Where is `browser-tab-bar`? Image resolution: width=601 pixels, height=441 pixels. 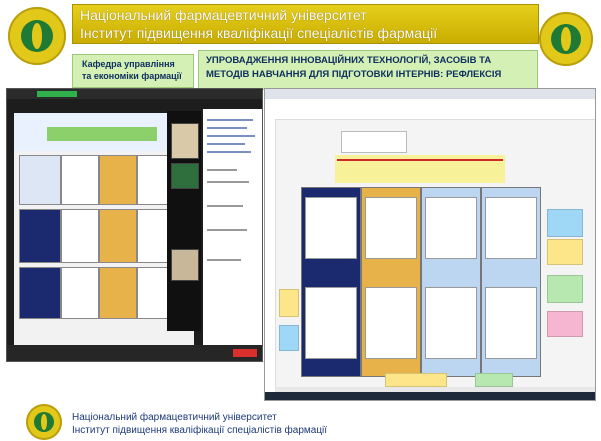 browser-tab-bar is located at coordinates (430, 94).